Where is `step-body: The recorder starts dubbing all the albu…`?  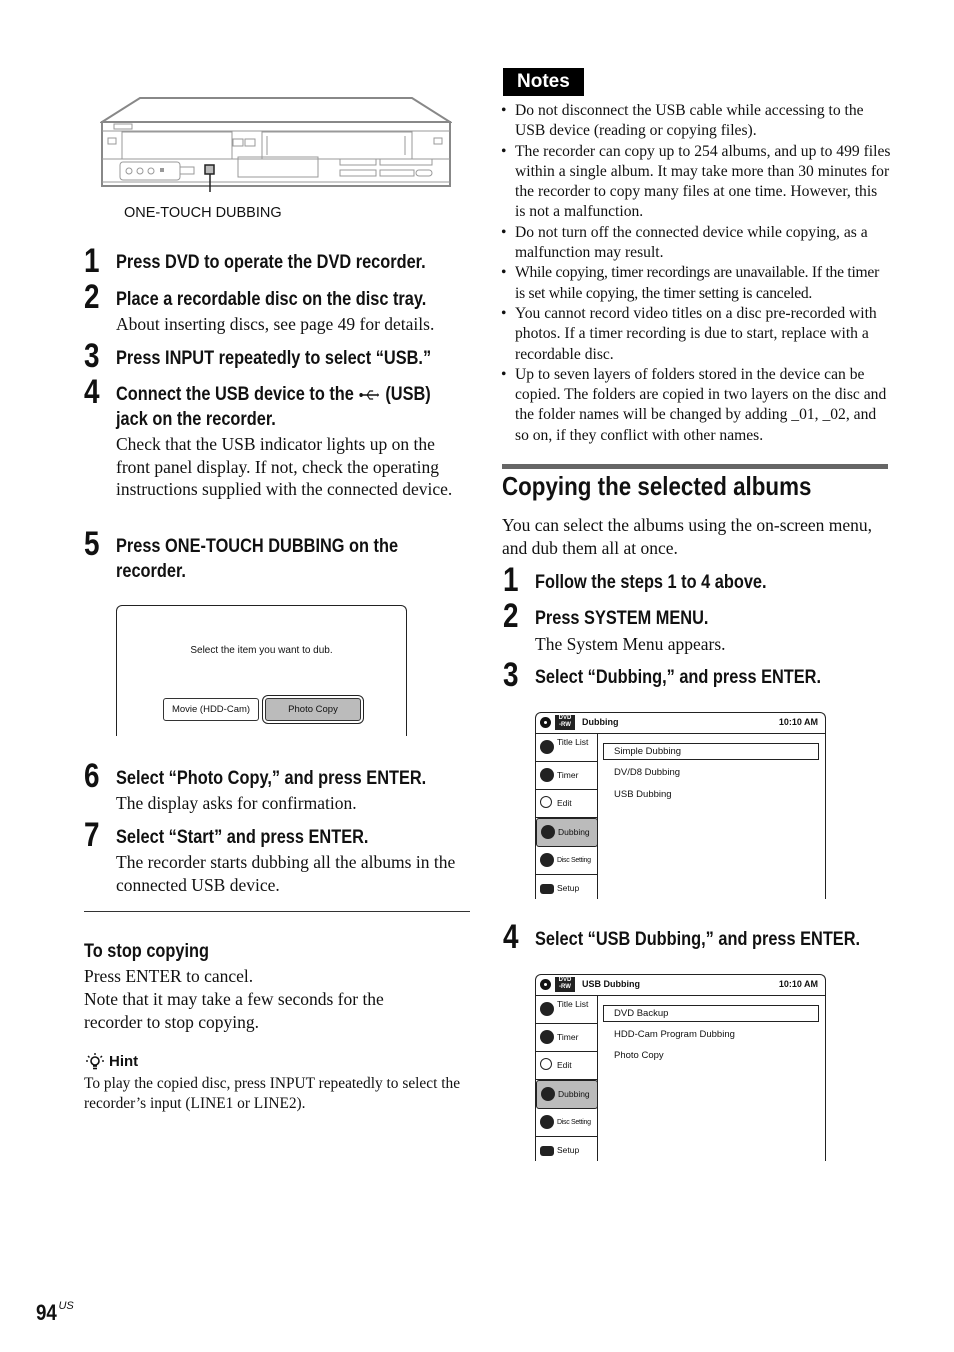 step-body: The recorder starts dubbing all the albu… is located at coordinates (286, 873).